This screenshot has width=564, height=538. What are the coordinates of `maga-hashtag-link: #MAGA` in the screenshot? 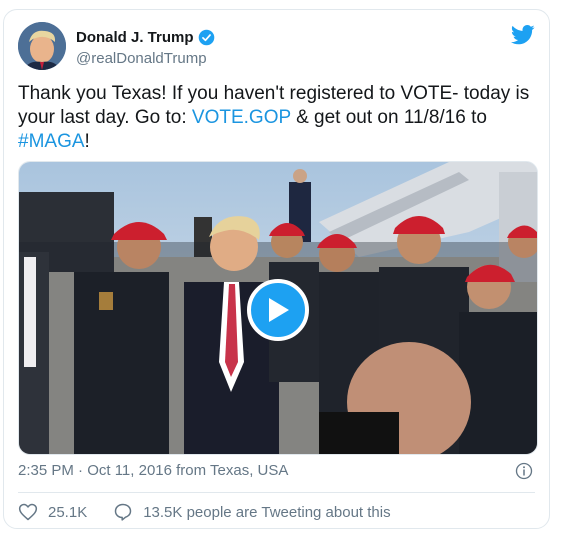 It's located at (51, 141).